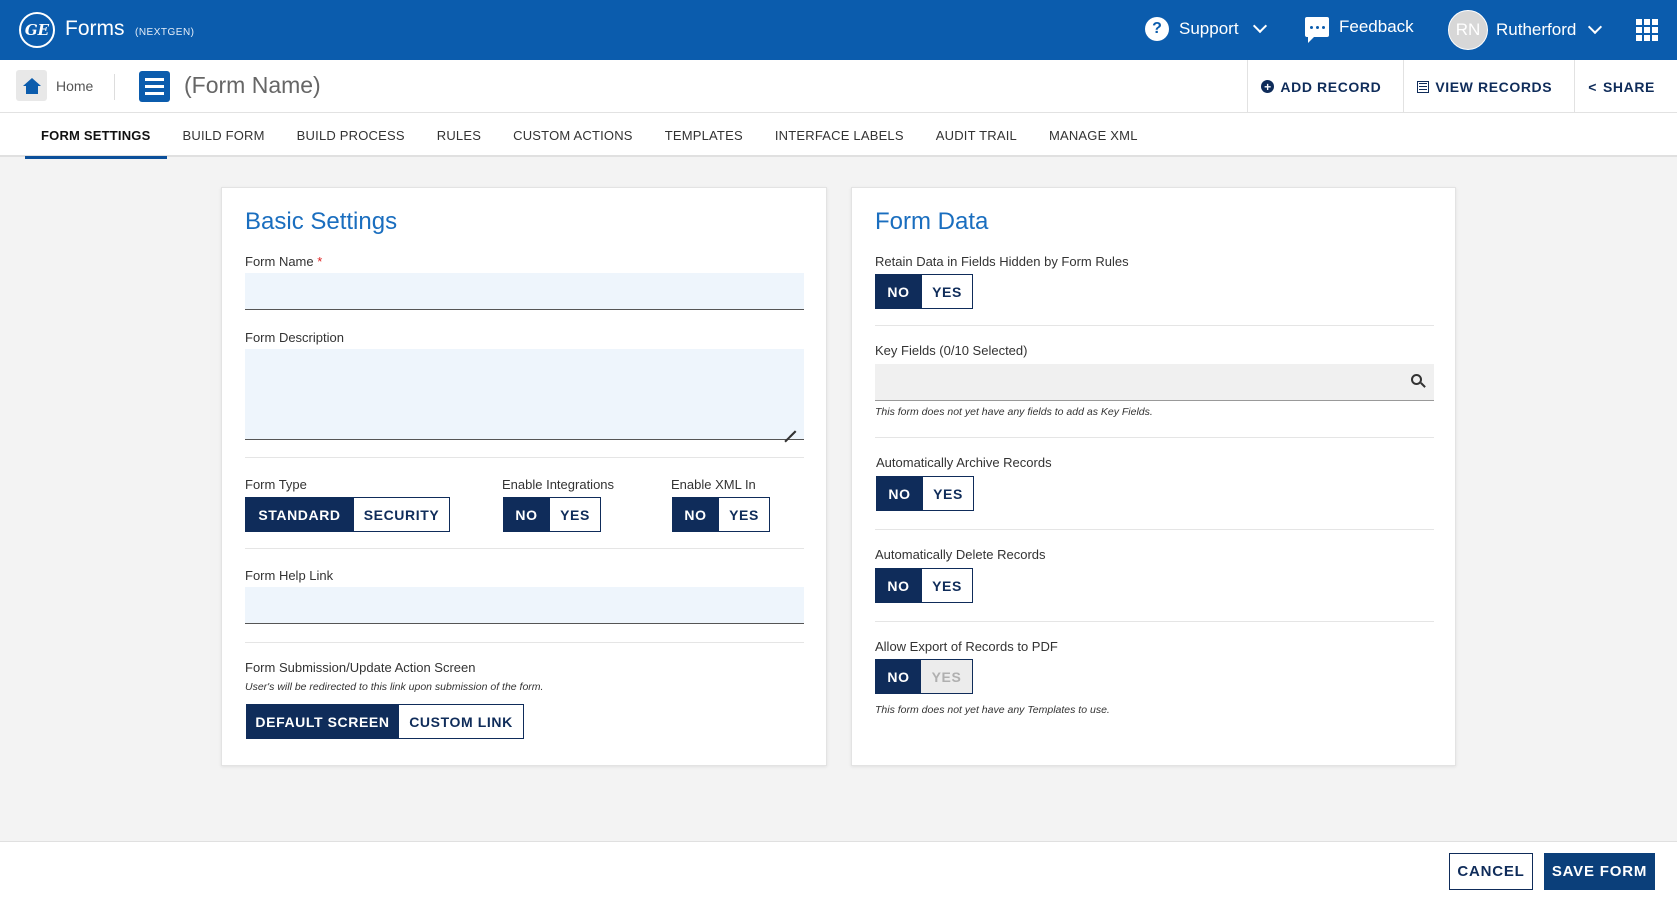 The image size is (1677, 901). Describe the element at coordinates (1599, 871) in the screenshot. I see `save-form-button: SAVE FORM` at that location.